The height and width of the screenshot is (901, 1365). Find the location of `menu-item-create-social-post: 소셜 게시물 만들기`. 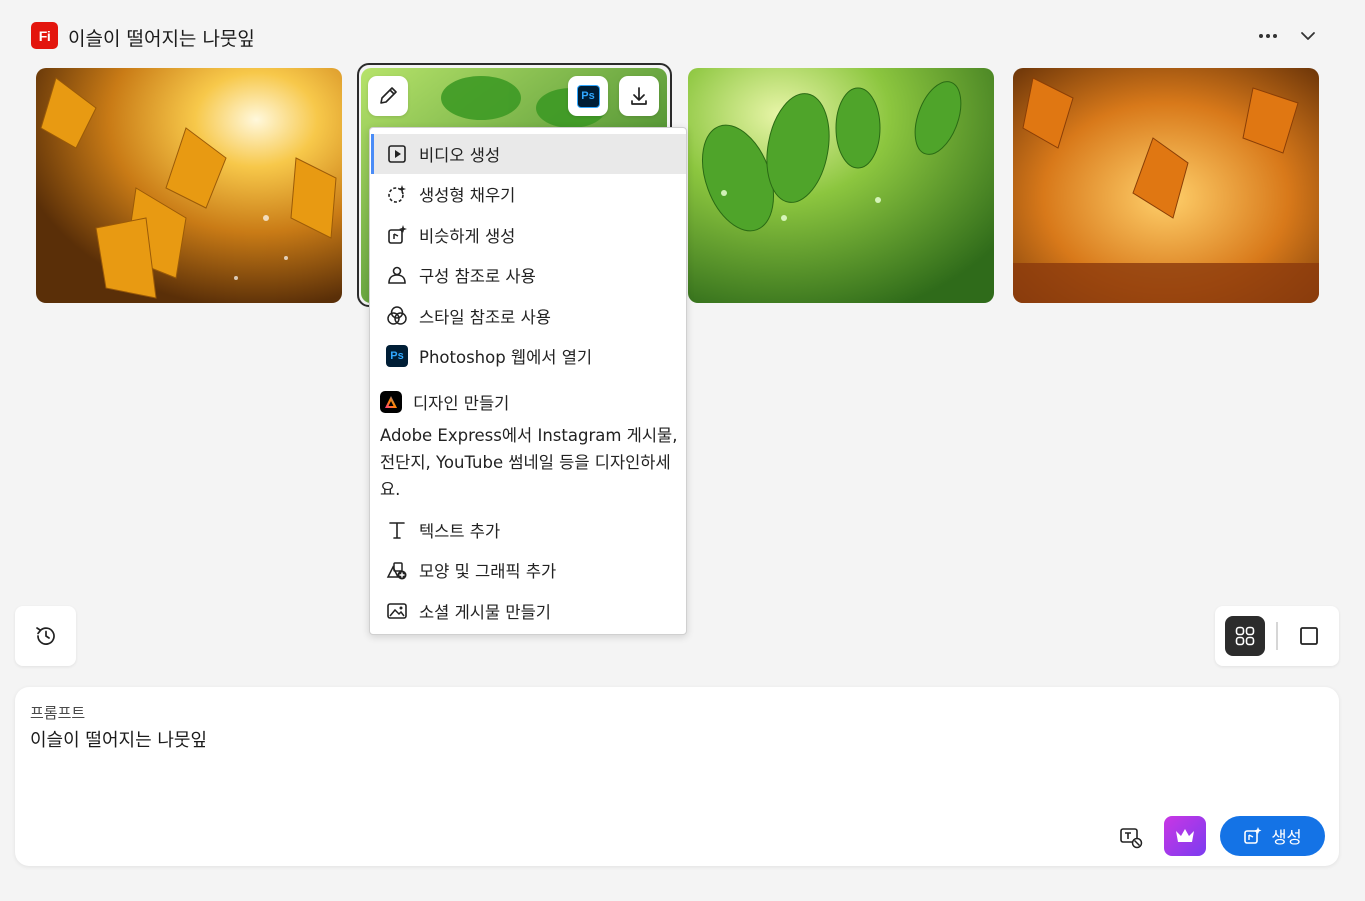

menu-item-create-social-post: 소셜 게시물 만들기 is located at coordinates (528, 611).